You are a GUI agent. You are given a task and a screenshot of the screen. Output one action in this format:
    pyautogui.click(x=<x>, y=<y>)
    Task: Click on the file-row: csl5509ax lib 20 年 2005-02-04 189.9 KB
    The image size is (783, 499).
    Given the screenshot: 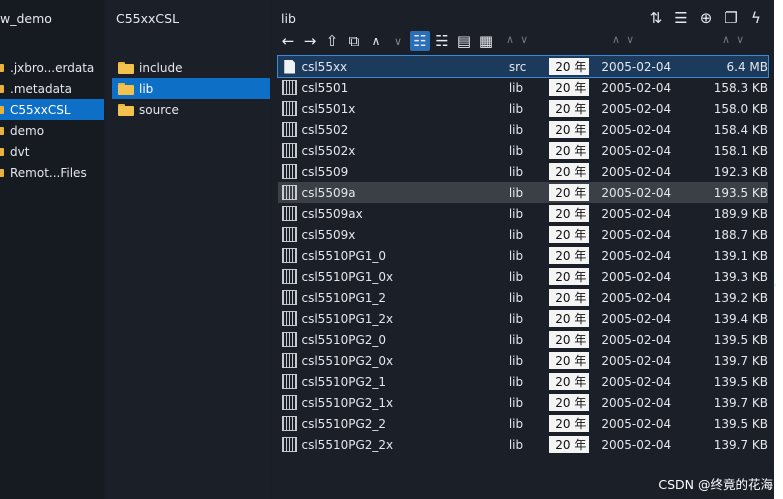 What is the action you would take?
    pyautogui.click(x=523, y=213)
    